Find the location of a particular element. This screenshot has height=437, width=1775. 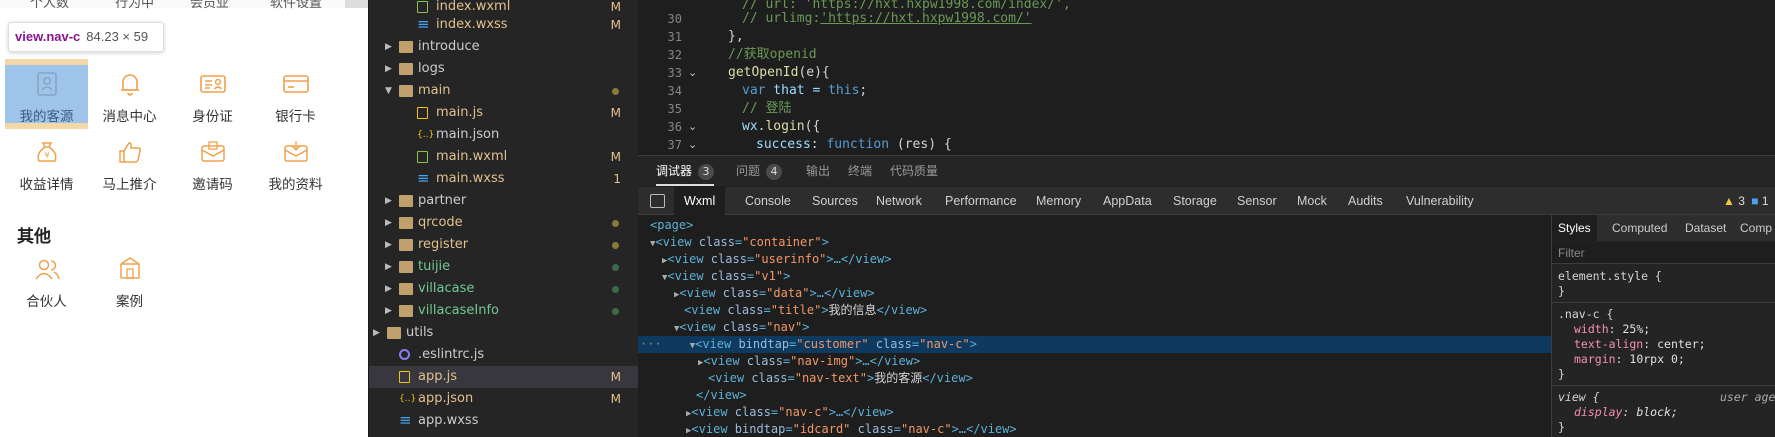

file-tree-item: ≡ main.wxss 1 is located at coordinates (504, 179).